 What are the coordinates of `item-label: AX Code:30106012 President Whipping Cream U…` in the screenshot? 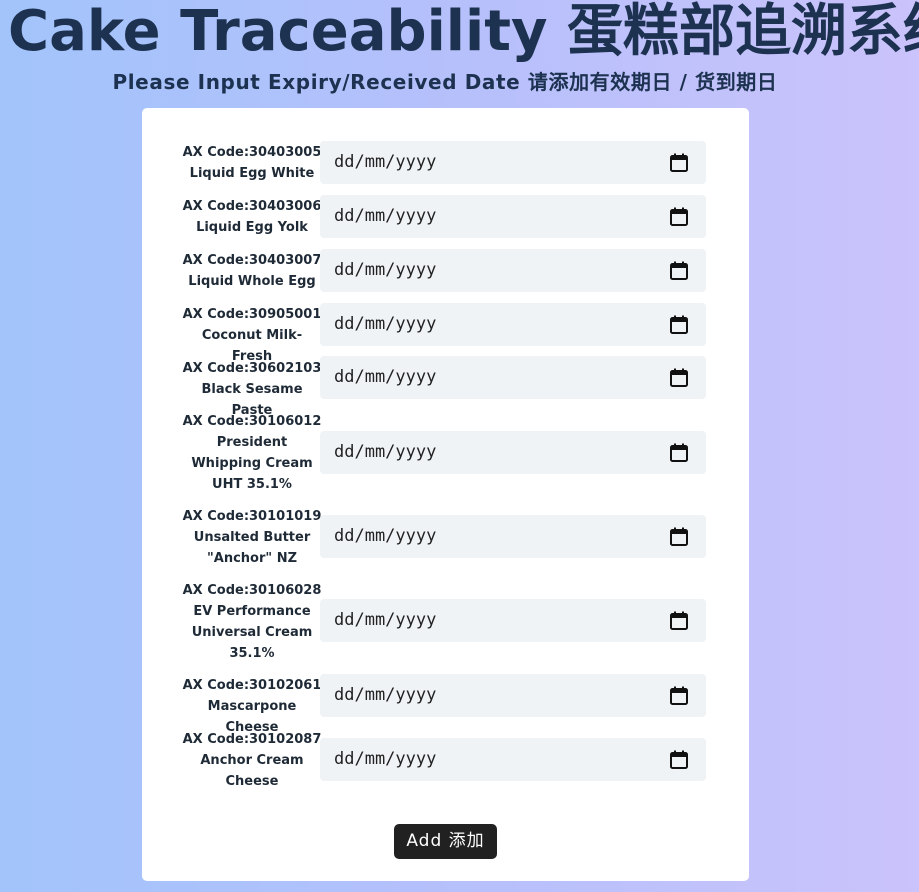 It's located at (252, 453).